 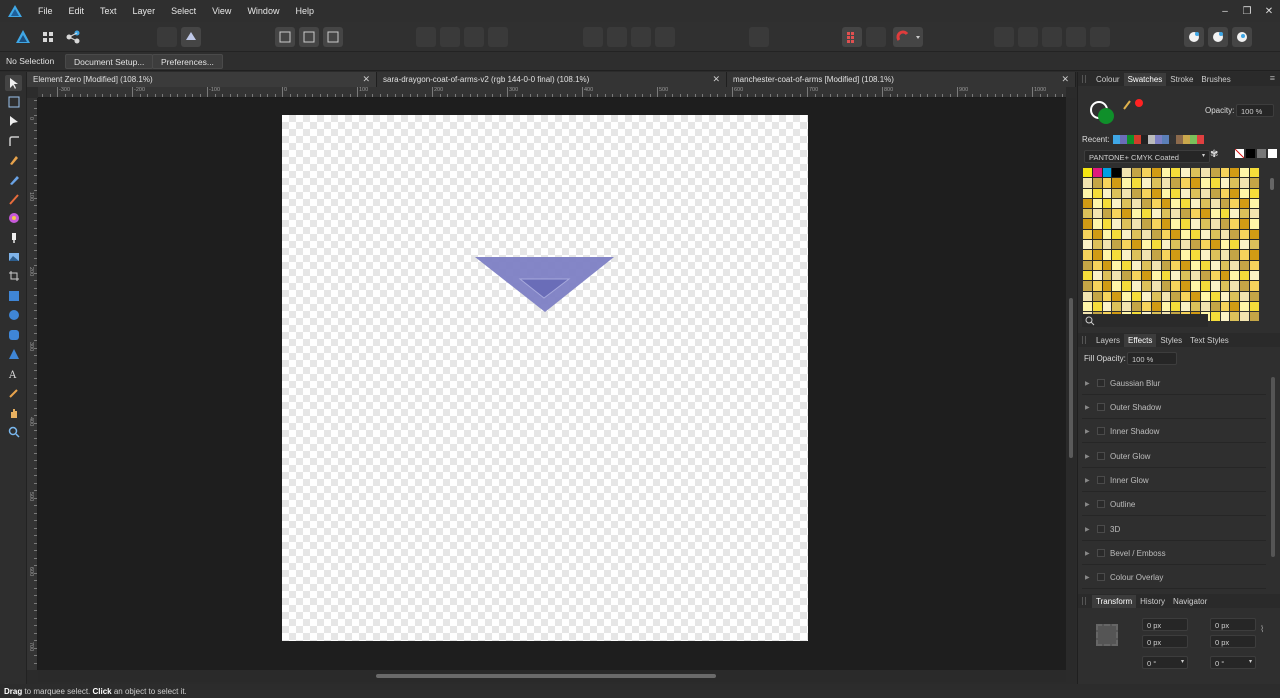 I want to click on panel-grip, so click(x=1084, y=340).